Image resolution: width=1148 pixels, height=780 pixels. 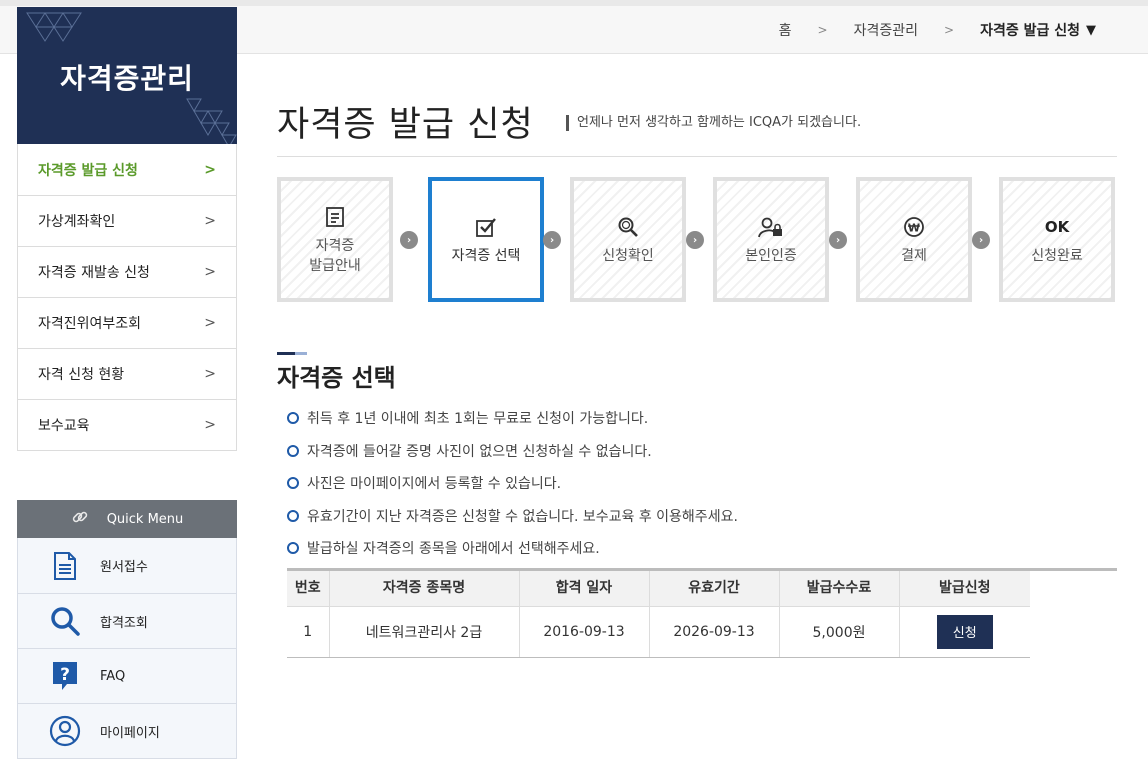 I want to click on question-icon: ?, so click(x=65, y=676).